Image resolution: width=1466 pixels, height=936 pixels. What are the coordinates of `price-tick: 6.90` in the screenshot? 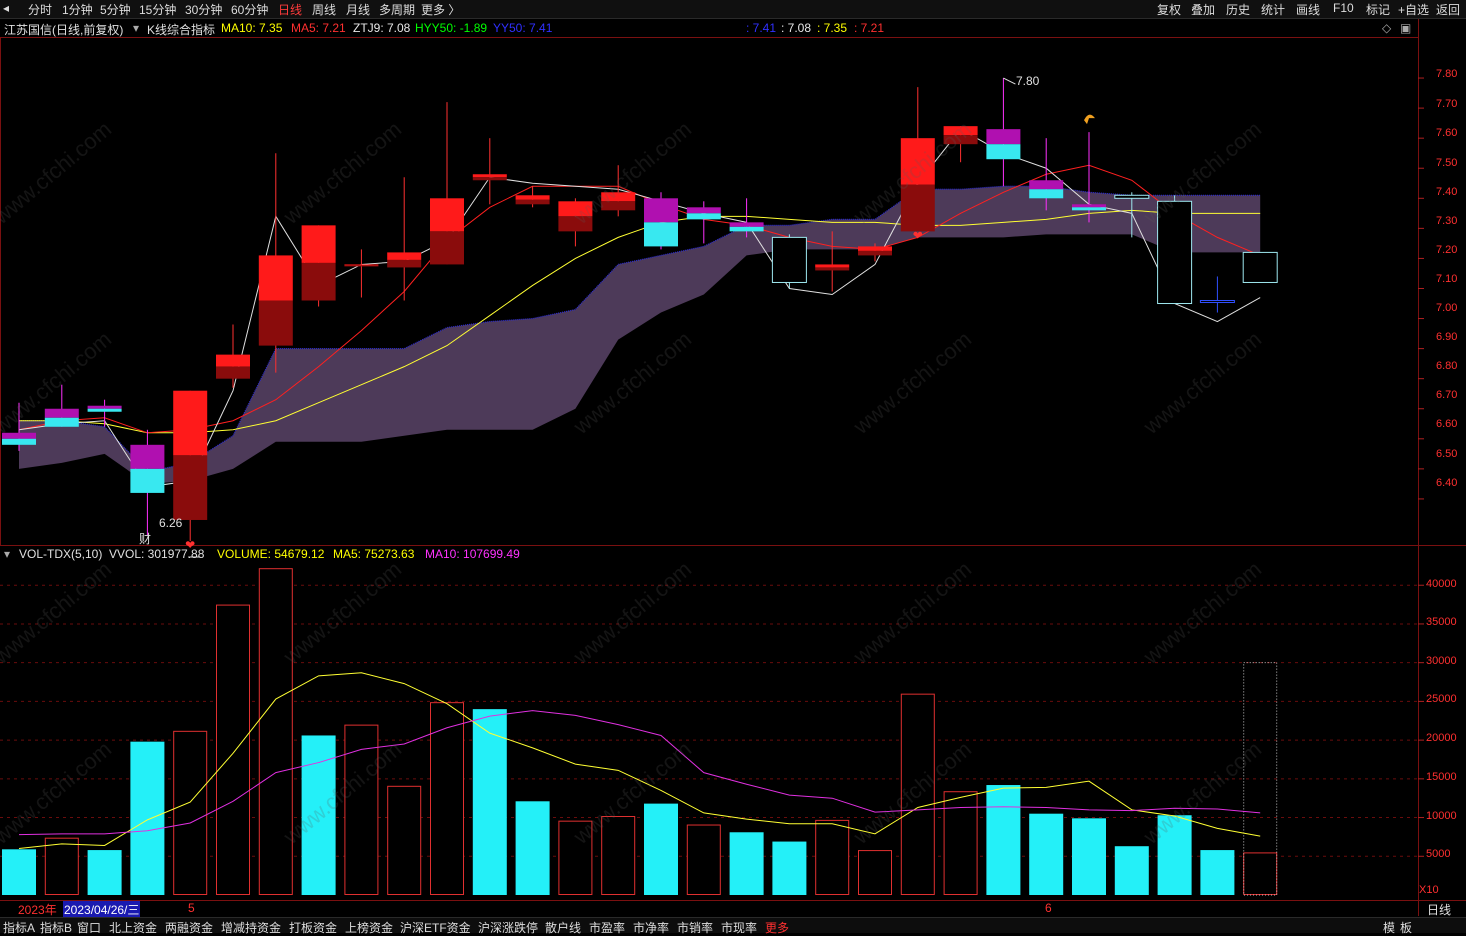 It's located at (1447, 337).